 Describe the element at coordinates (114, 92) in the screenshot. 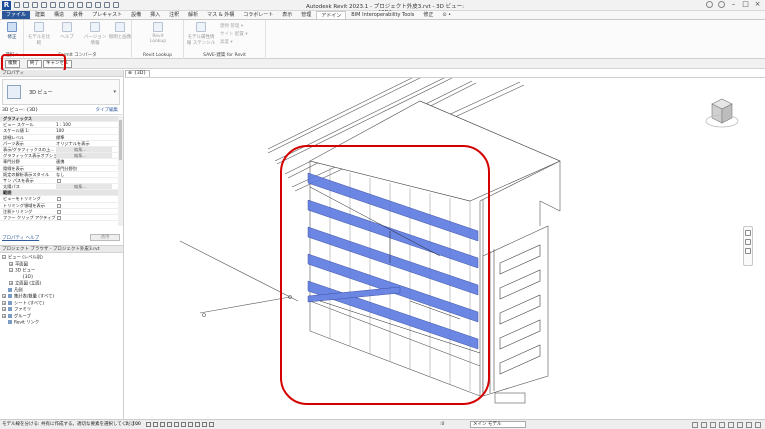

I see `chevron-down-icon: ▾` at that location.